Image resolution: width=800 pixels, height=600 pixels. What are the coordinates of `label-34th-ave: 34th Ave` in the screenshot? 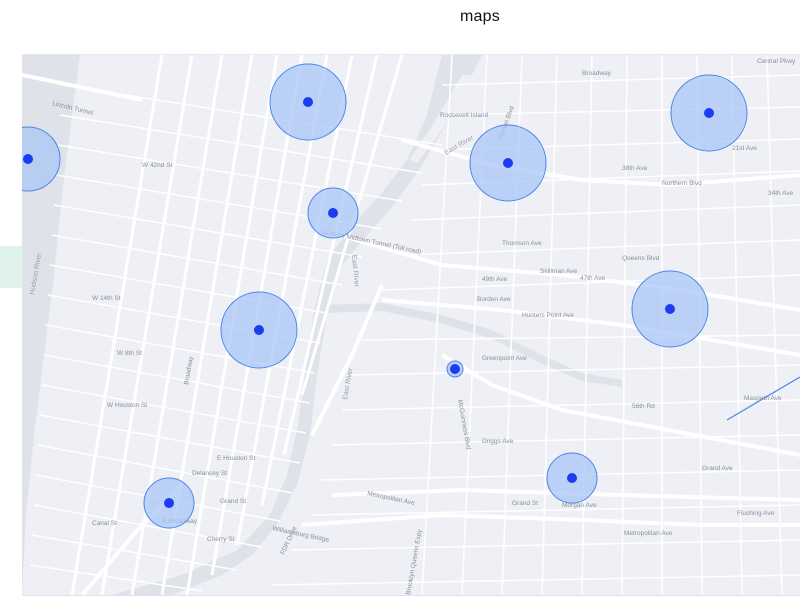 It's located at (781, 193).